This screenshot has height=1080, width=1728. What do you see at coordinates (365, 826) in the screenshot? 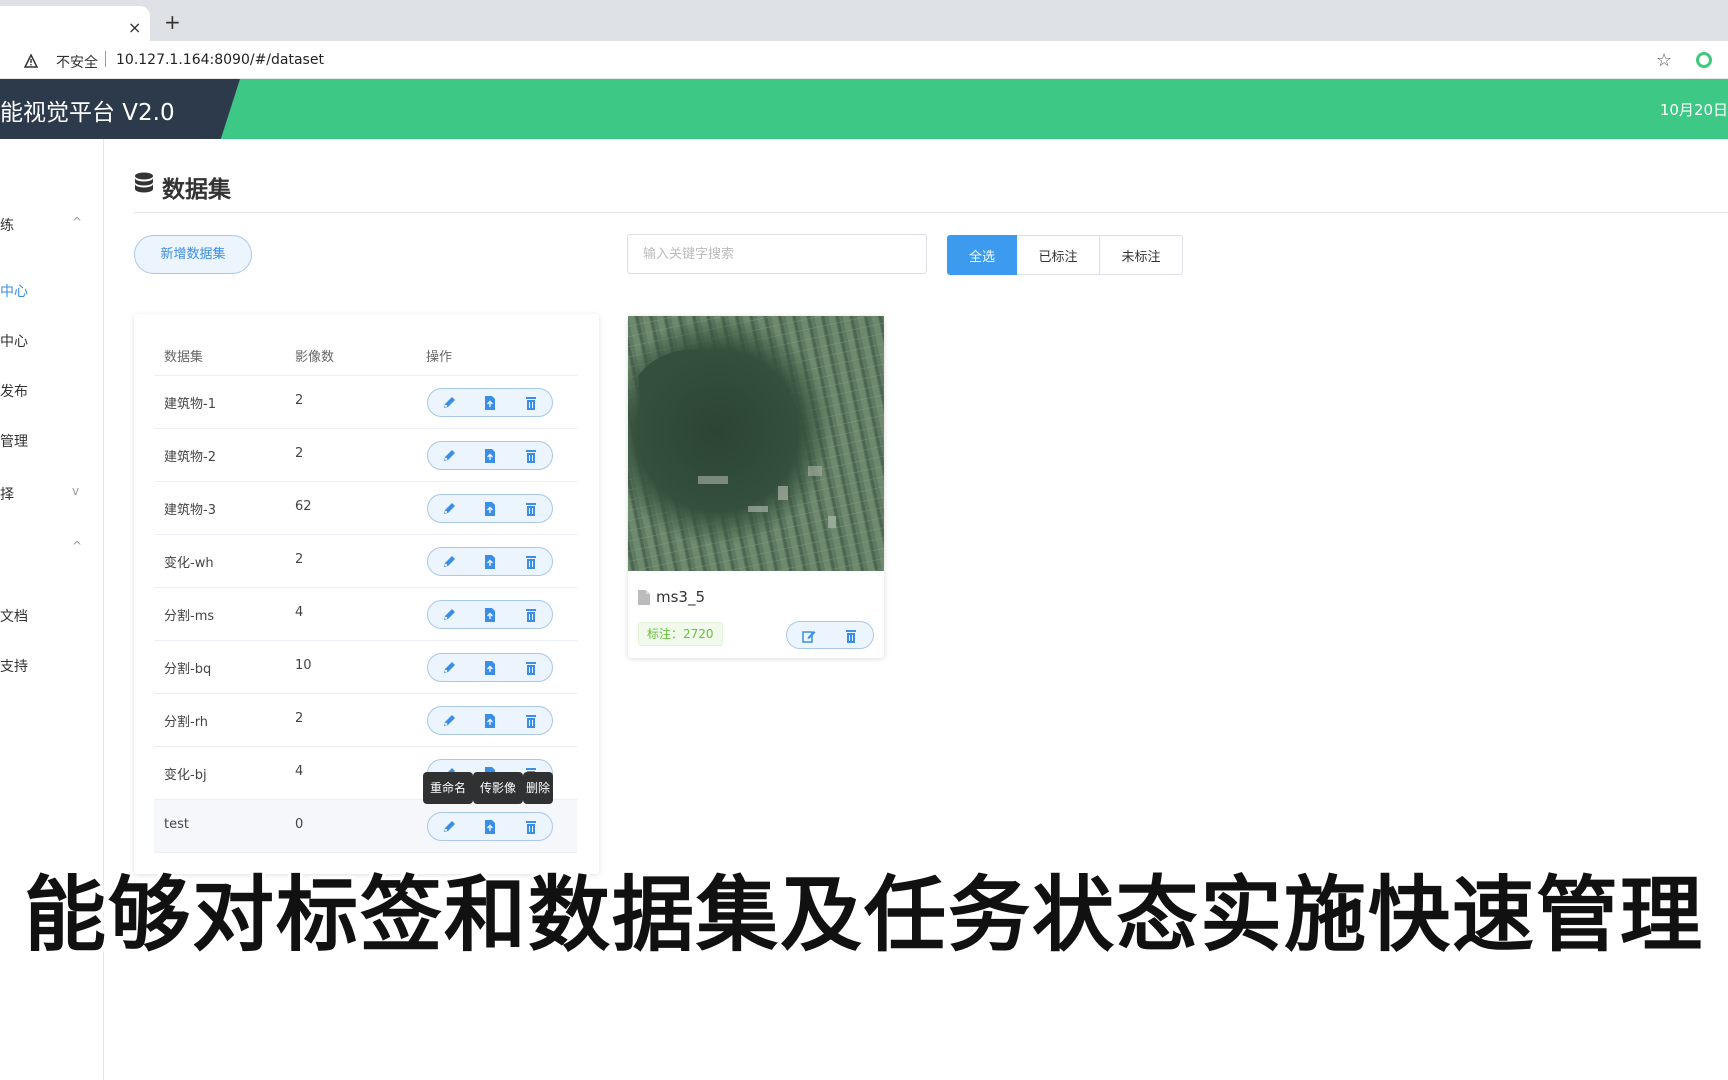
I see `table-row: test 0` at bounding box center [365, 826].